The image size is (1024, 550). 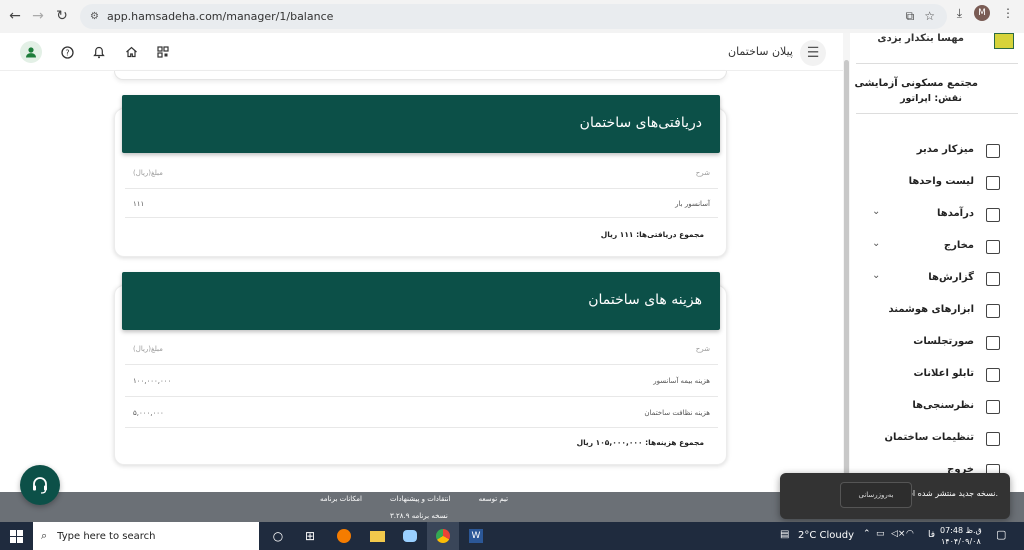 What do you see at coordinates (943, 341) in the screenshot?
I see `sidebar-item-label: صورتجلسات` at bounding box center [943, 341].